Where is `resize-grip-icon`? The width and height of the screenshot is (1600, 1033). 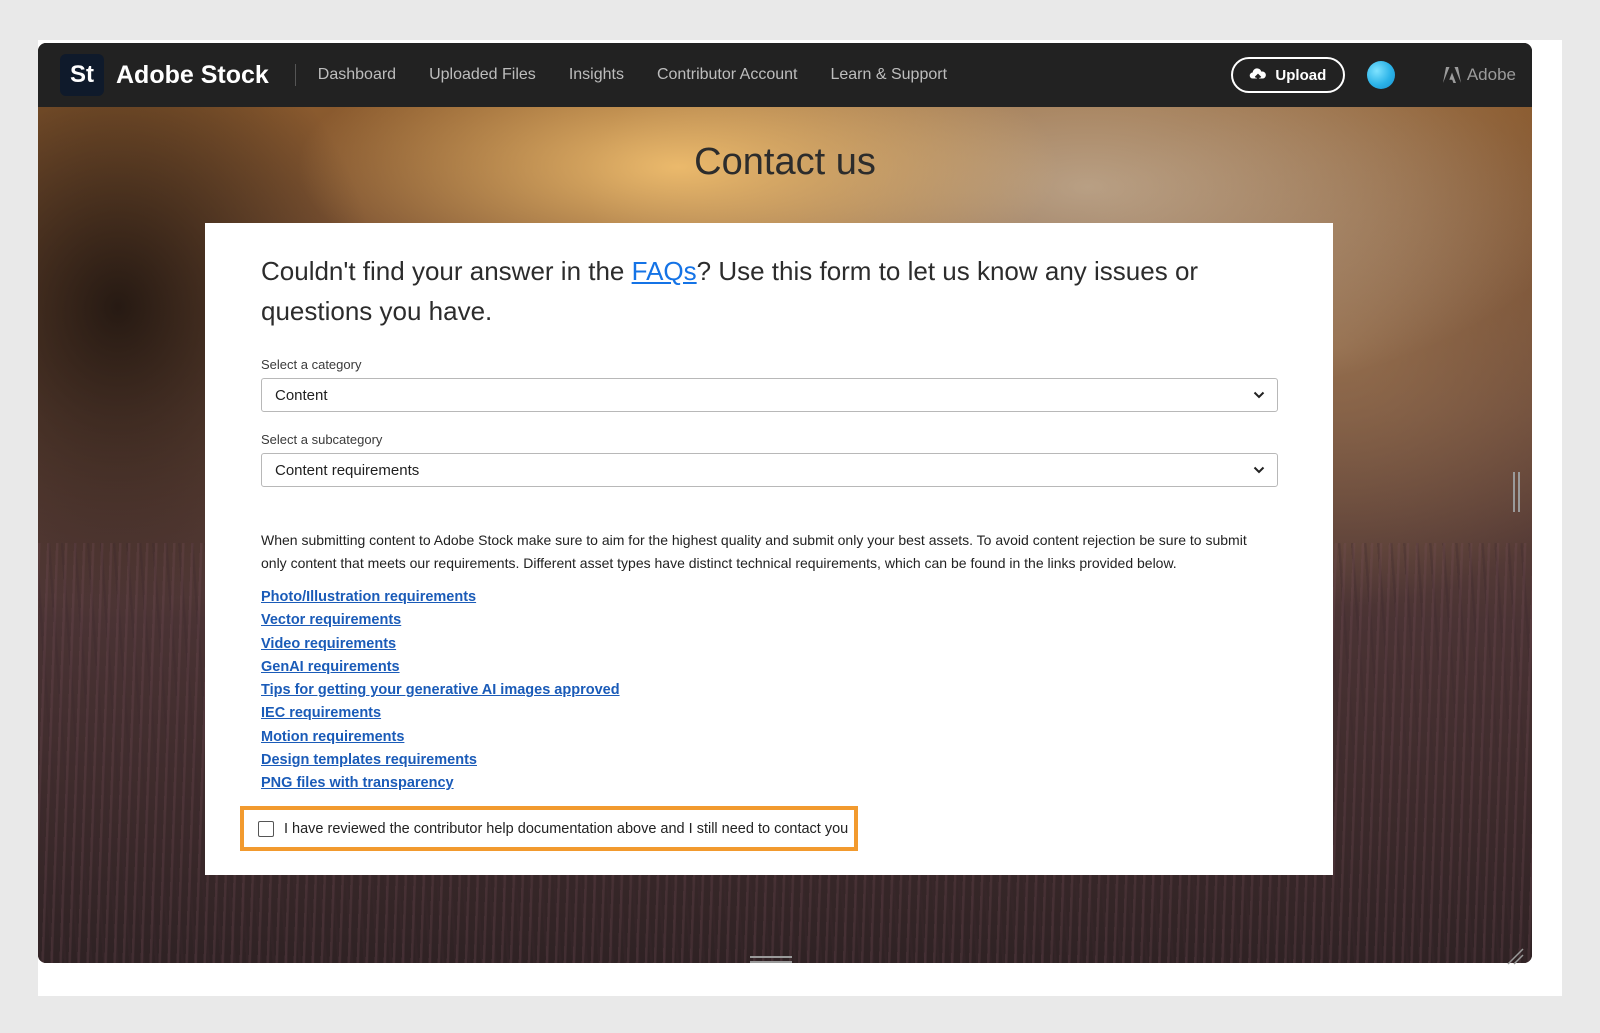
resize-grip-icon is located at coordinates (1515, 956).